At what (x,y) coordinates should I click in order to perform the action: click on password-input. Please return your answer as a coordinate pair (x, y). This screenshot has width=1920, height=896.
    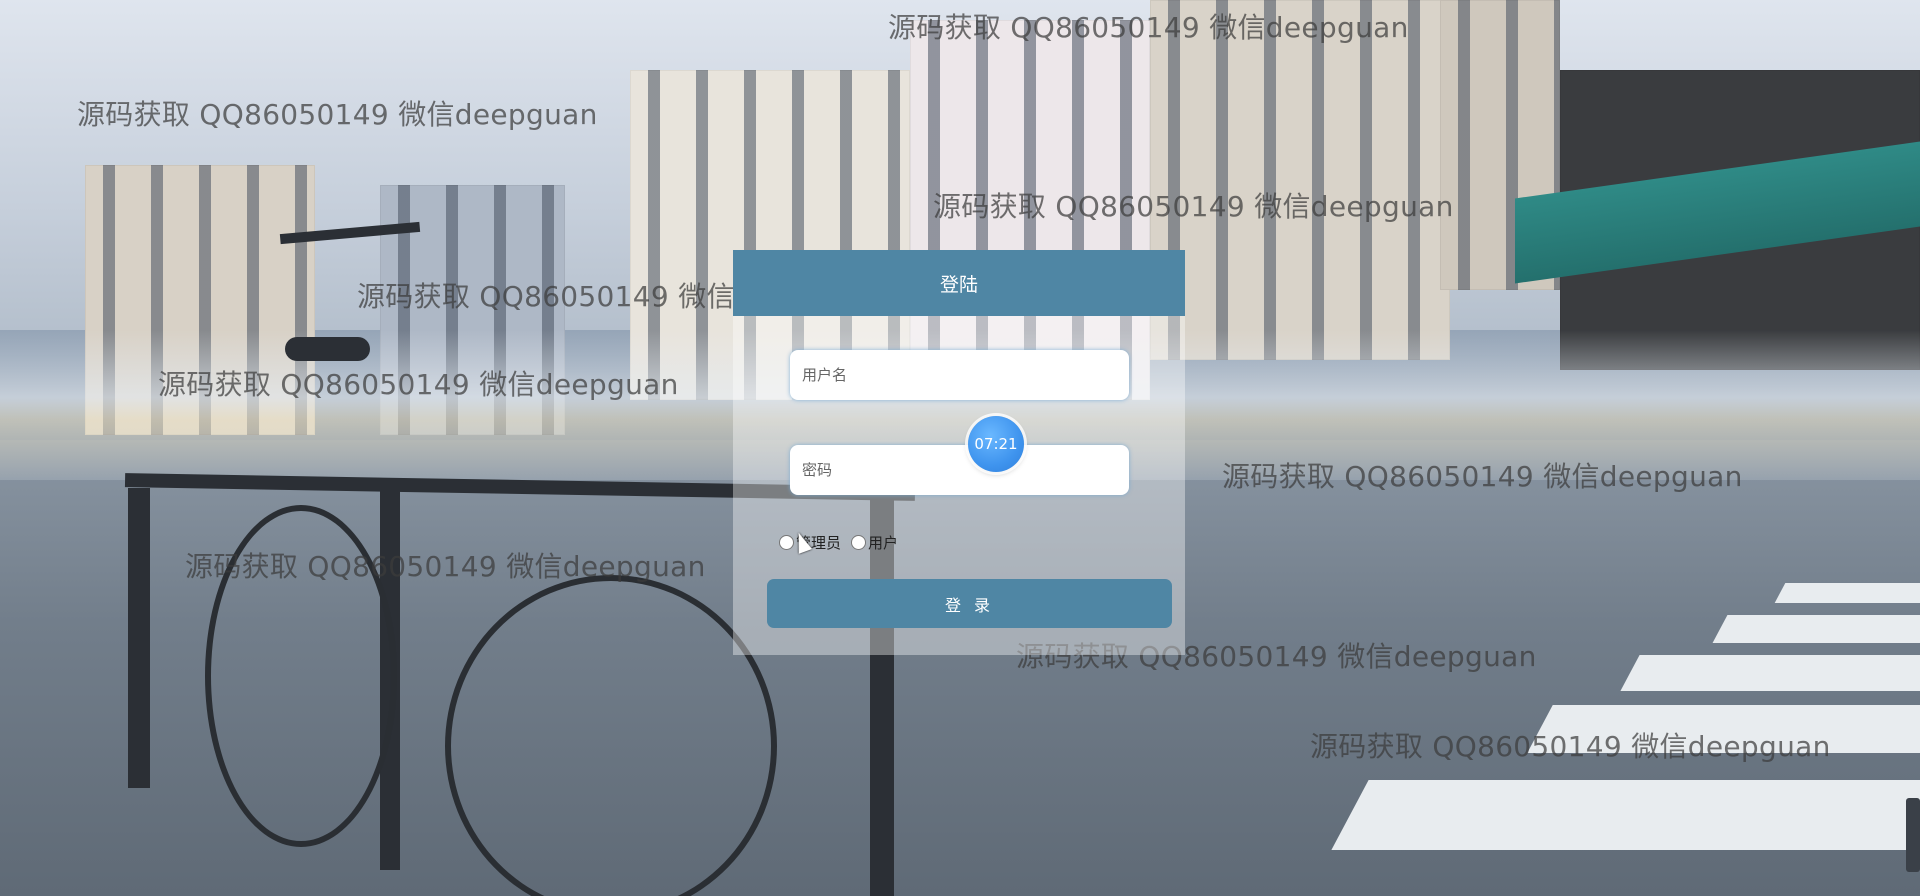
    Looking at the image, I should click on (959, 470).